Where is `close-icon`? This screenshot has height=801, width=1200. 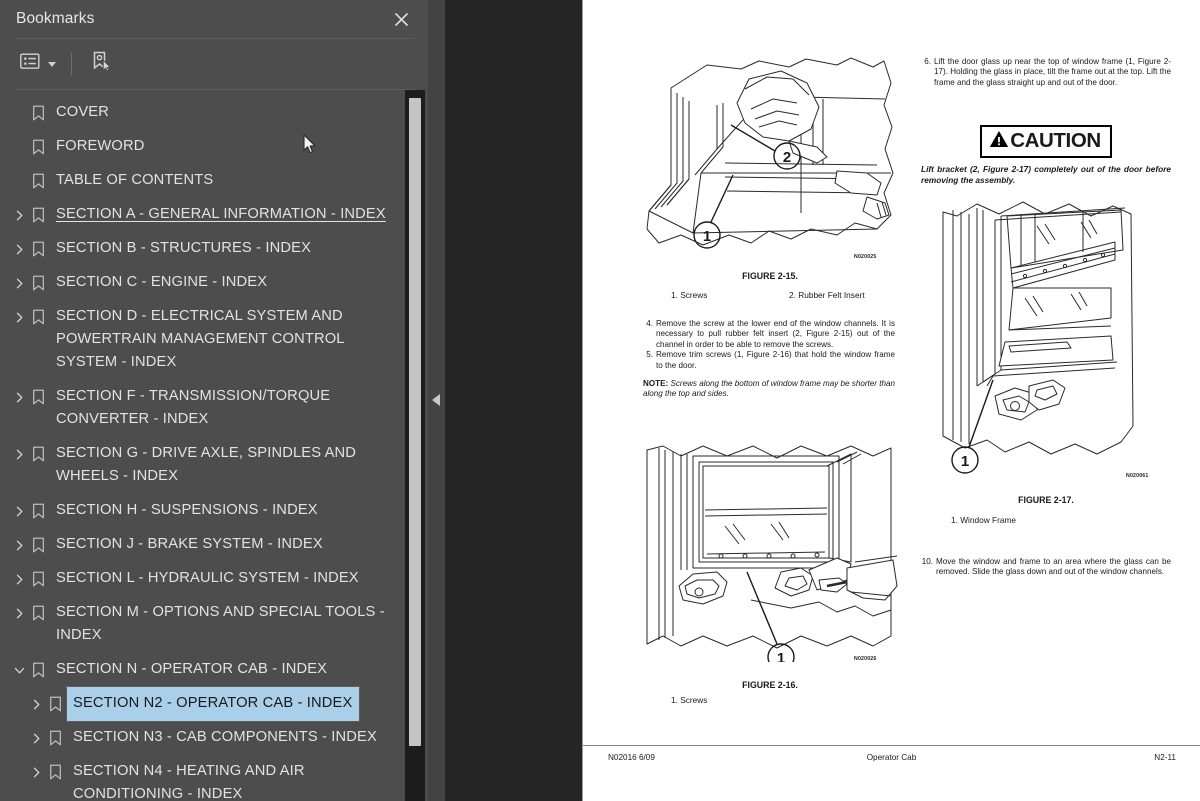
close-icon is located at coordinates (401, 19).